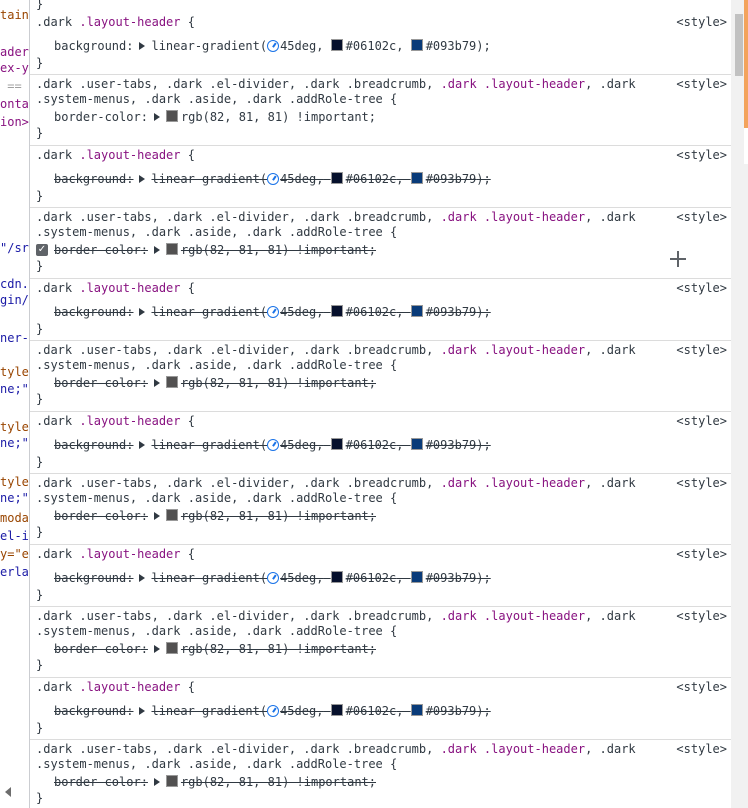  What do you see at coordinates (678, 259) in the screenshot?
I see `add-style-rule-icon` at bounding box center [678, 259].